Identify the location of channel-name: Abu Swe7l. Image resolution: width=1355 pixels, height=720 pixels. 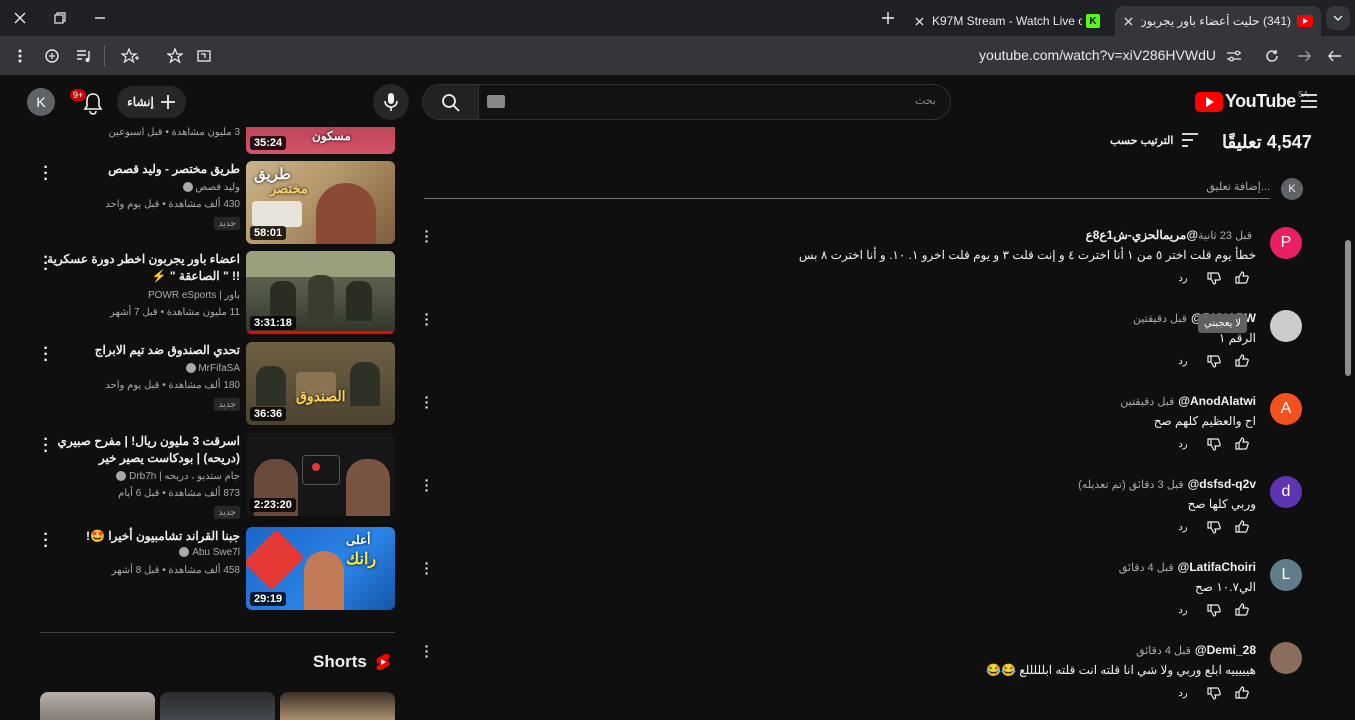
(216, 552).